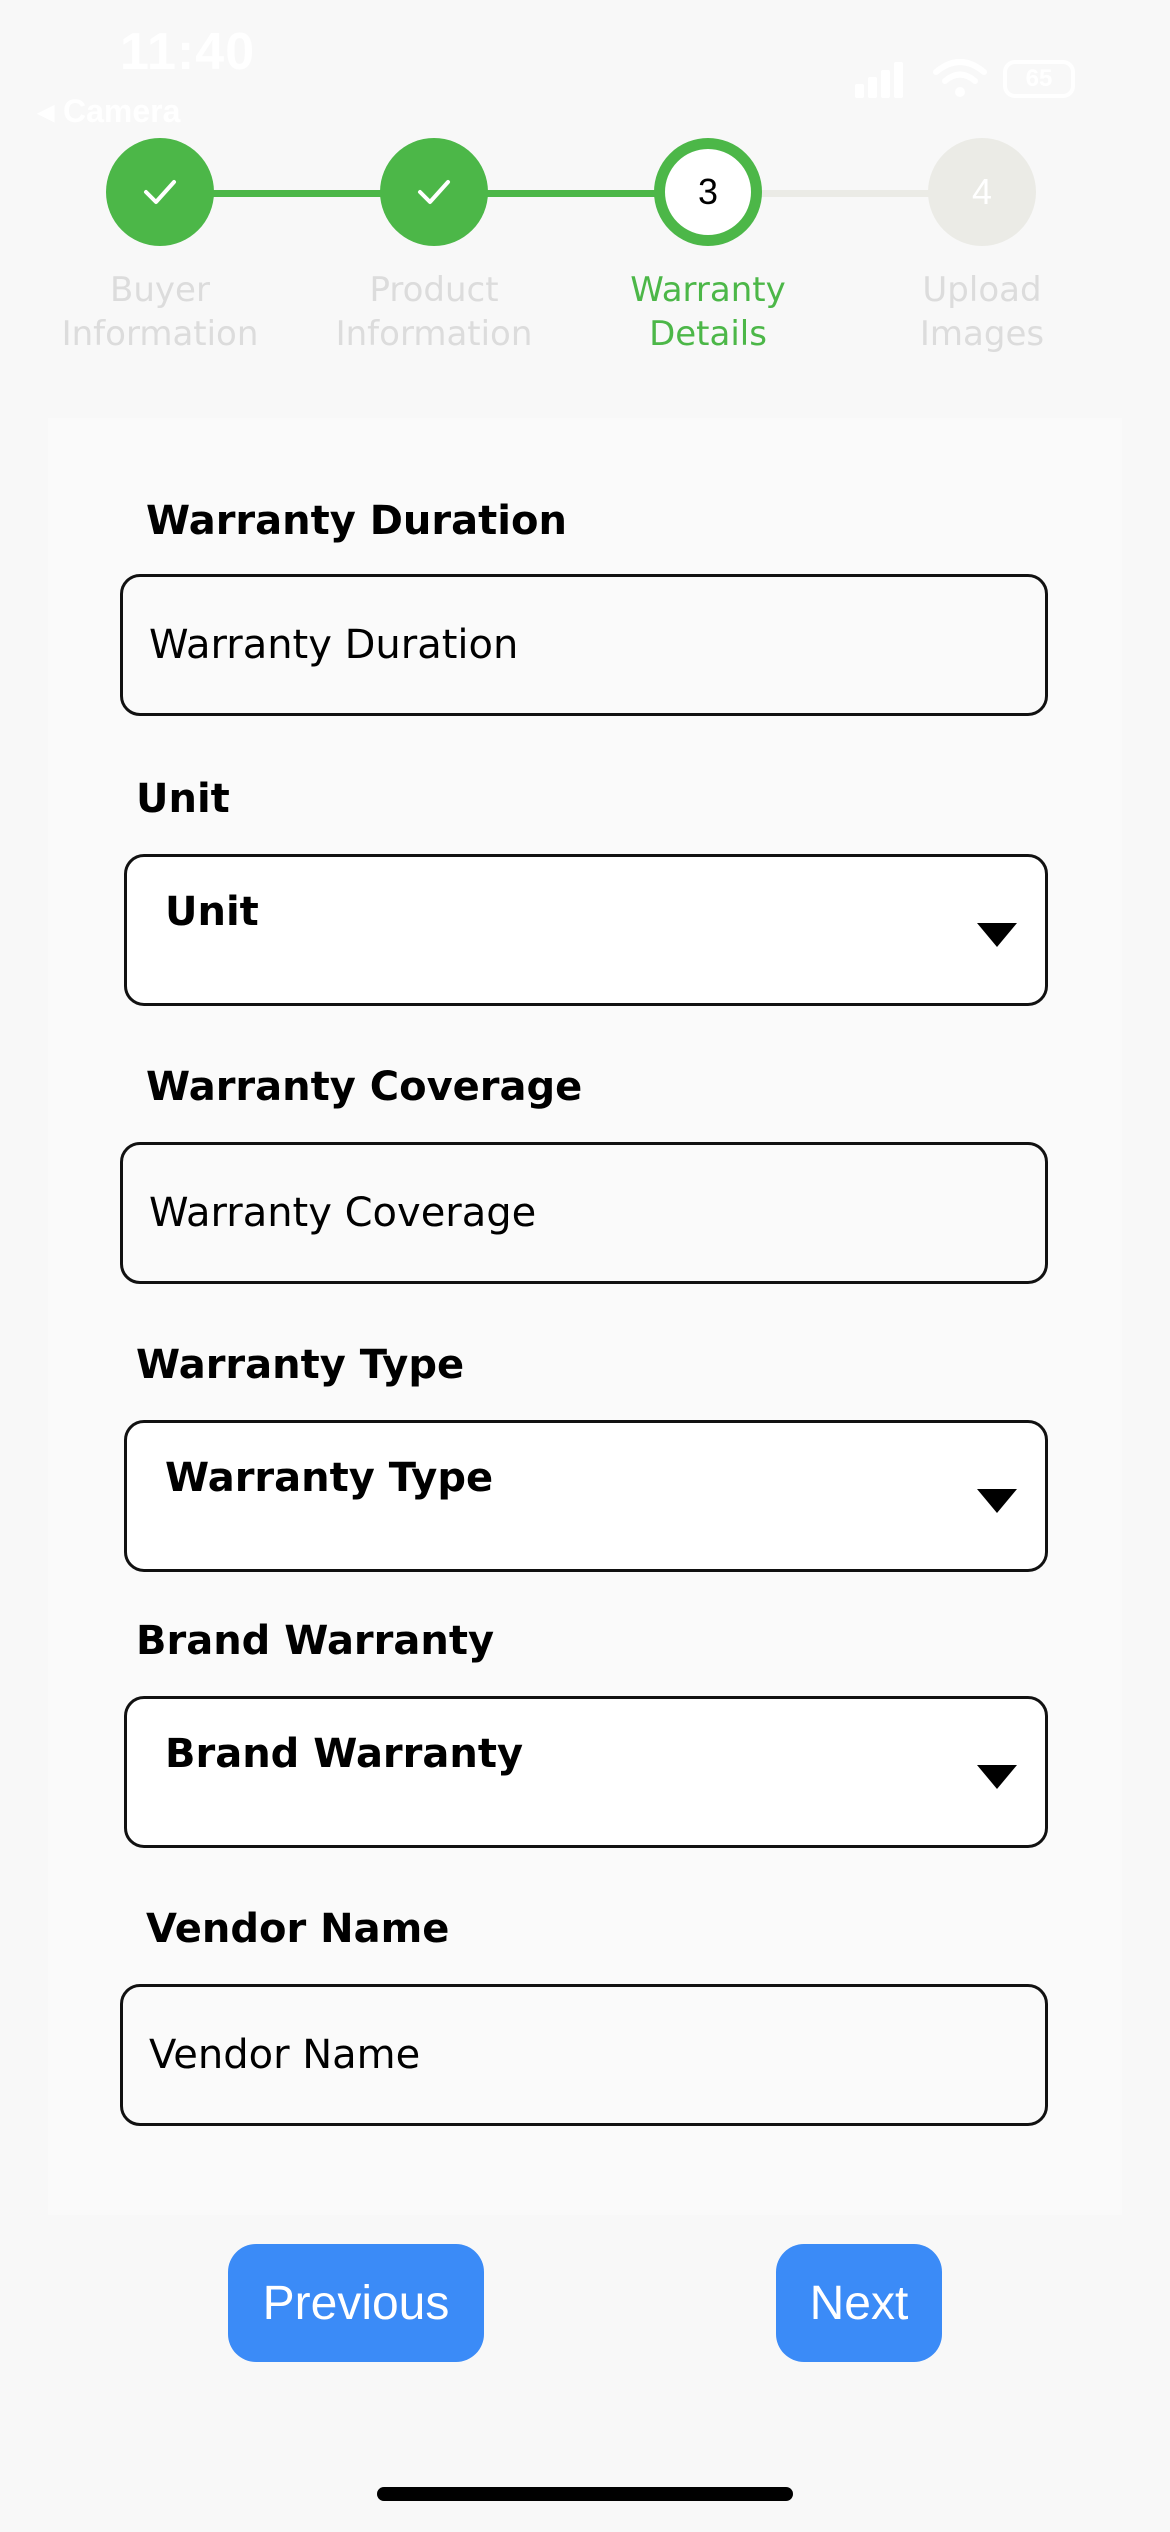 This screenshot has height=2532, width=1170. What do you see at coordinates (586, 930) in the screenshot?
I see `unit-select: Unit` at bounding box center [586, 930].